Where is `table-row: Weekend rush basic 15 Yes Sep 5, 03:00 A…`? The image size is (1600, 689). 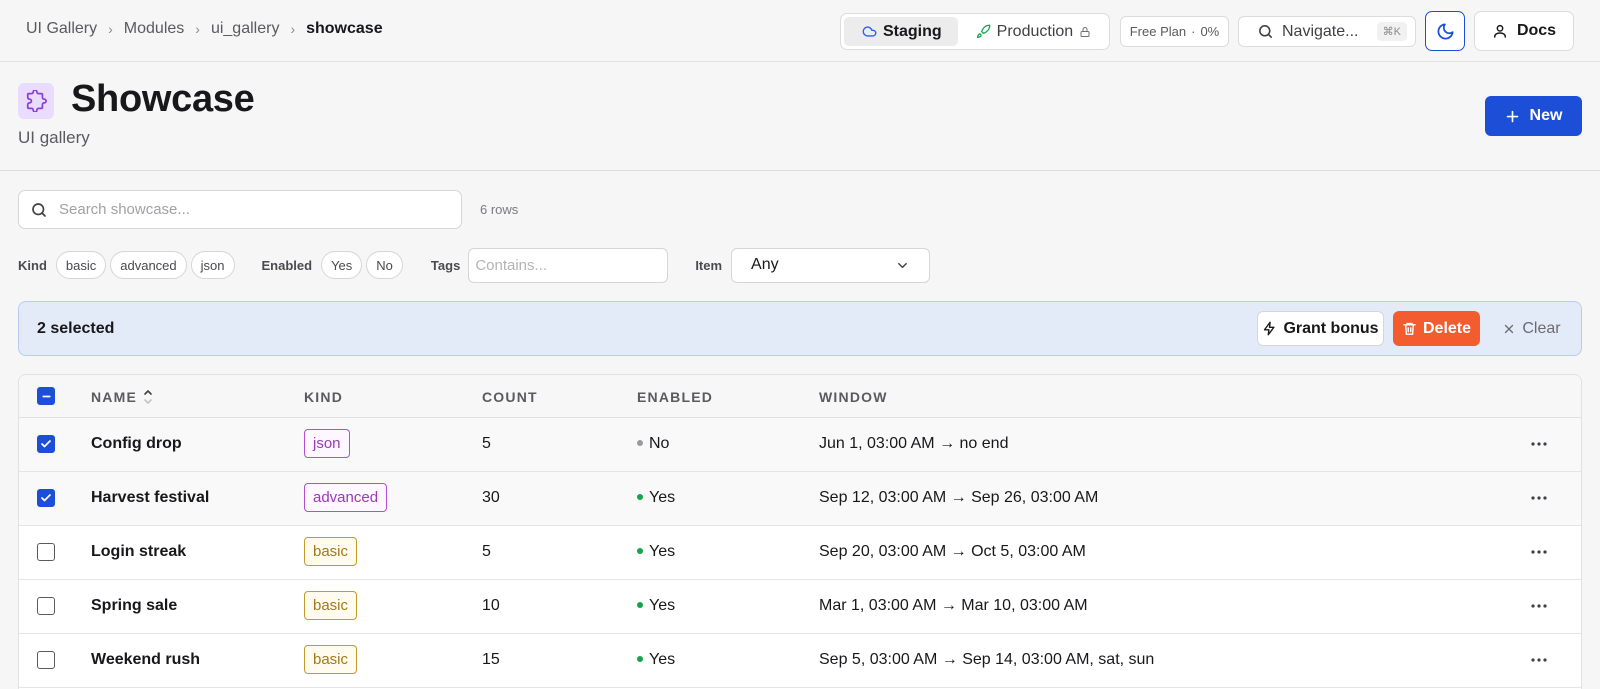
table-row: Weekend rush basic 15 Yes Sep 5, 03:00 A… is located at coordinates (800, 661).